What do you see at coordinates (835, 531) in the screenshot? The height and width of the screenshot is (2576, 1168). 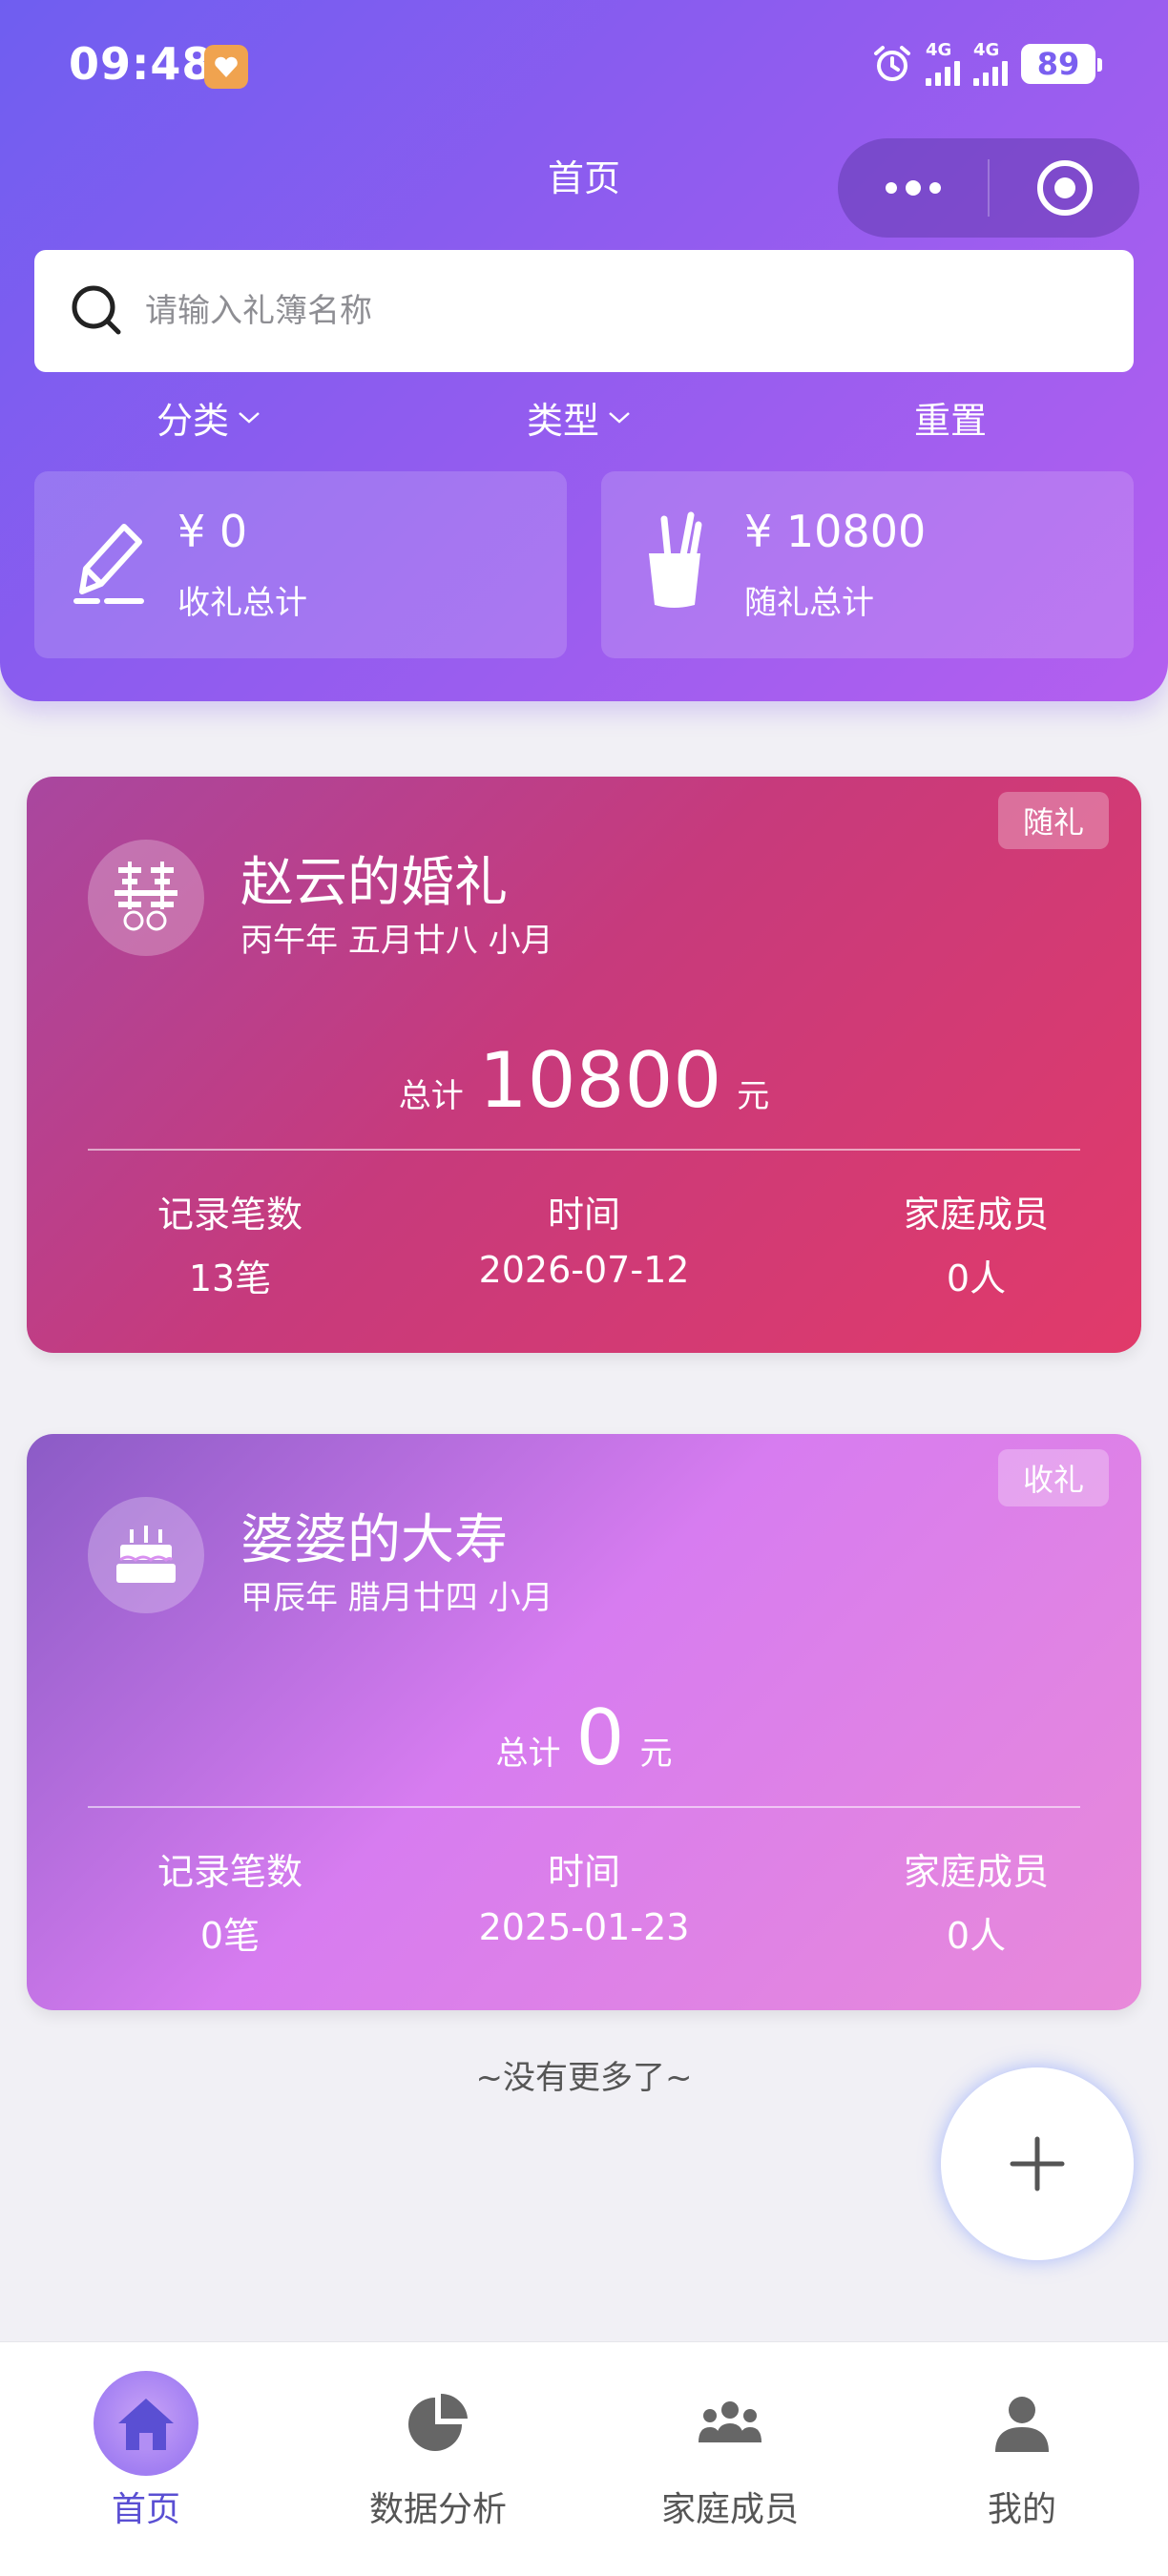 I see `given-total-amount: ¥ 10800` at bounding box center [835, 531].